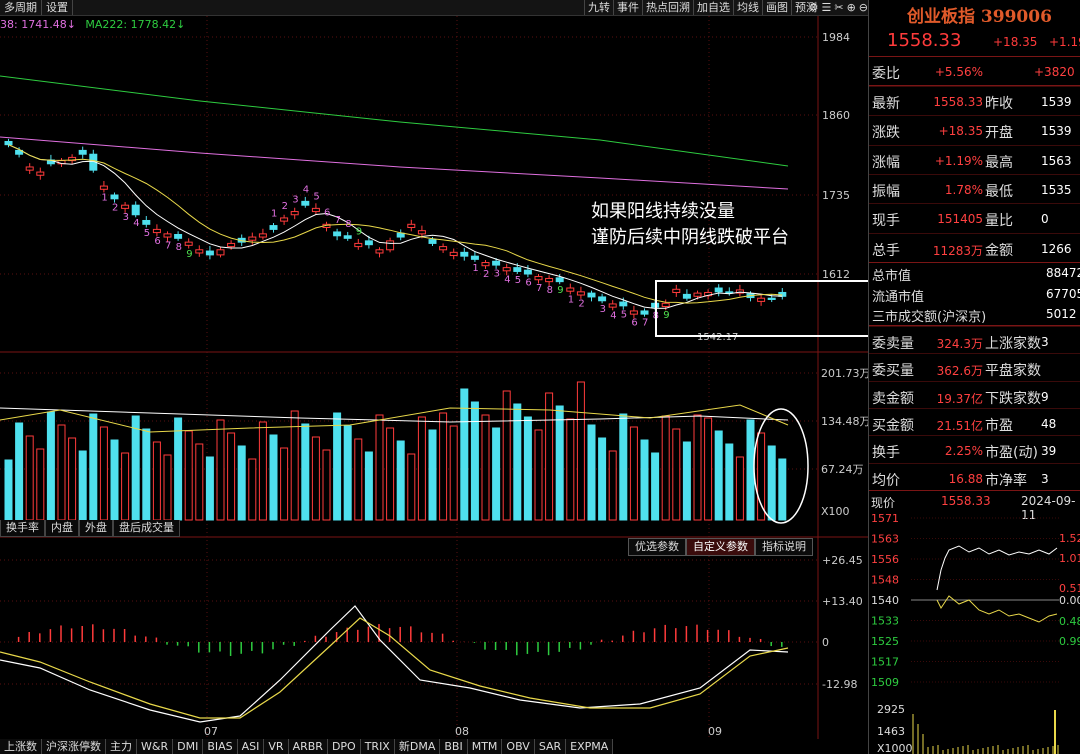 The width and height of the screenshot is (1080, 754). I want to click on indicator-tab-1: 沪深涨停数, so click(74, 746).